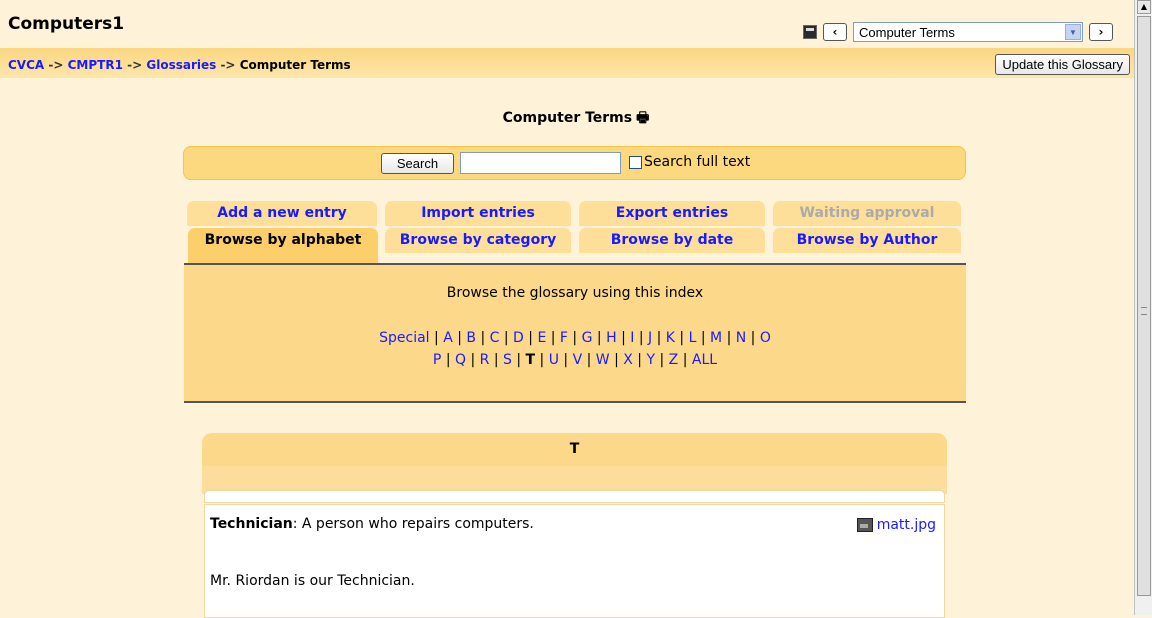 The width and height of the screenshot is (1152, 618). I want to click on index-letter-e: E, so click(541, 338).